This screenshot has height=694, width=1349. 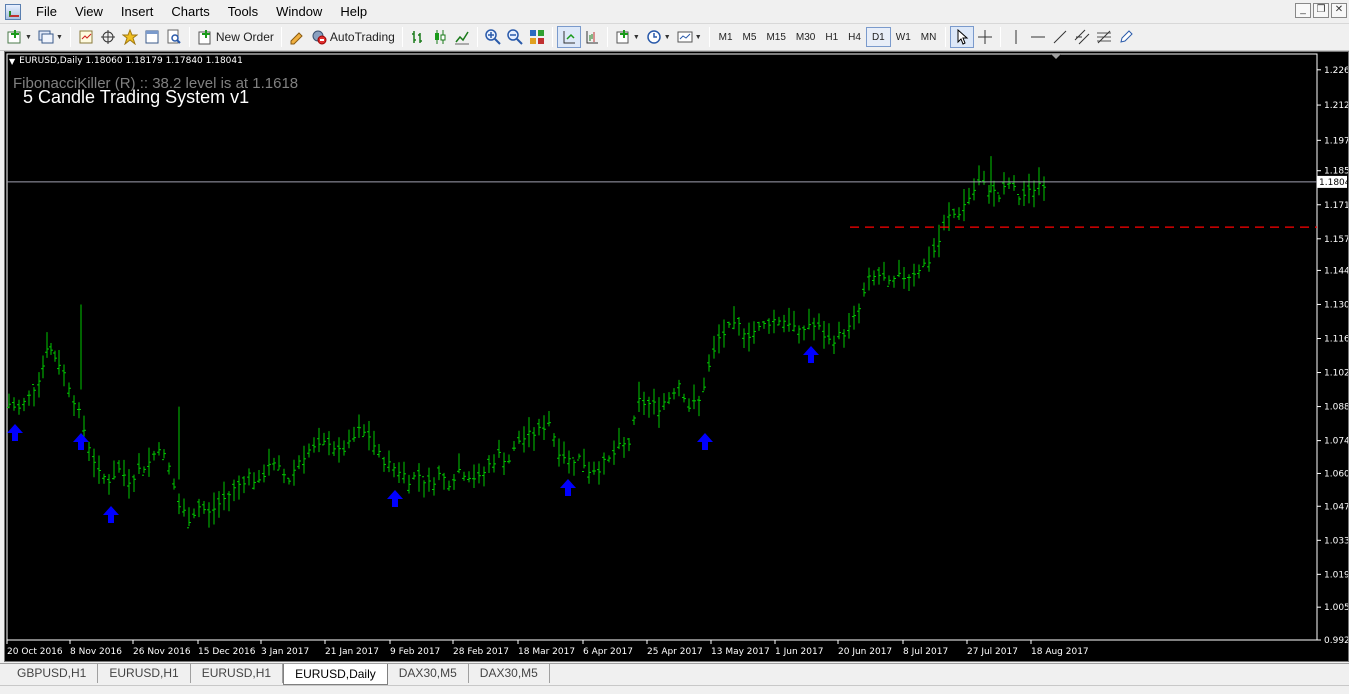 I want to click on meta-editor-button, so click(x=297, y=37).